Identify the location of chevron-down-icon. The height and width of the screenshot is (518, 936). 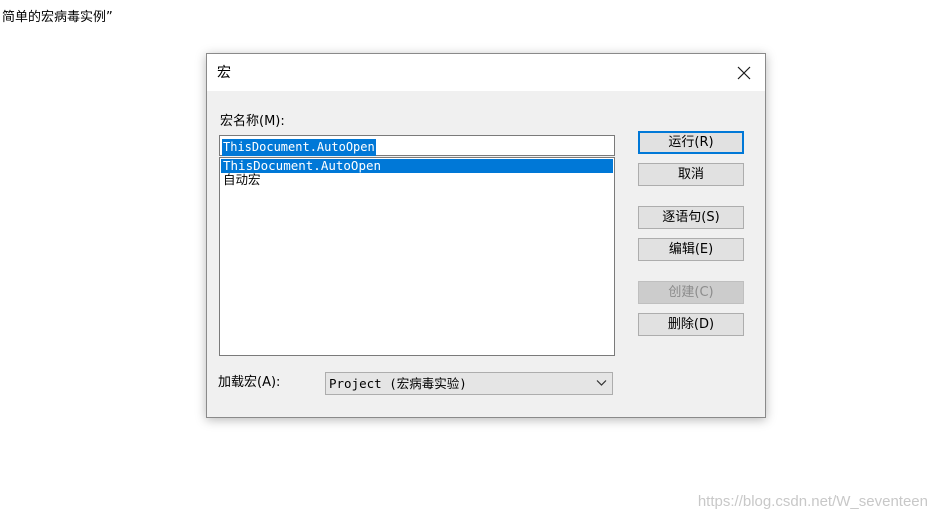
(601, 383).